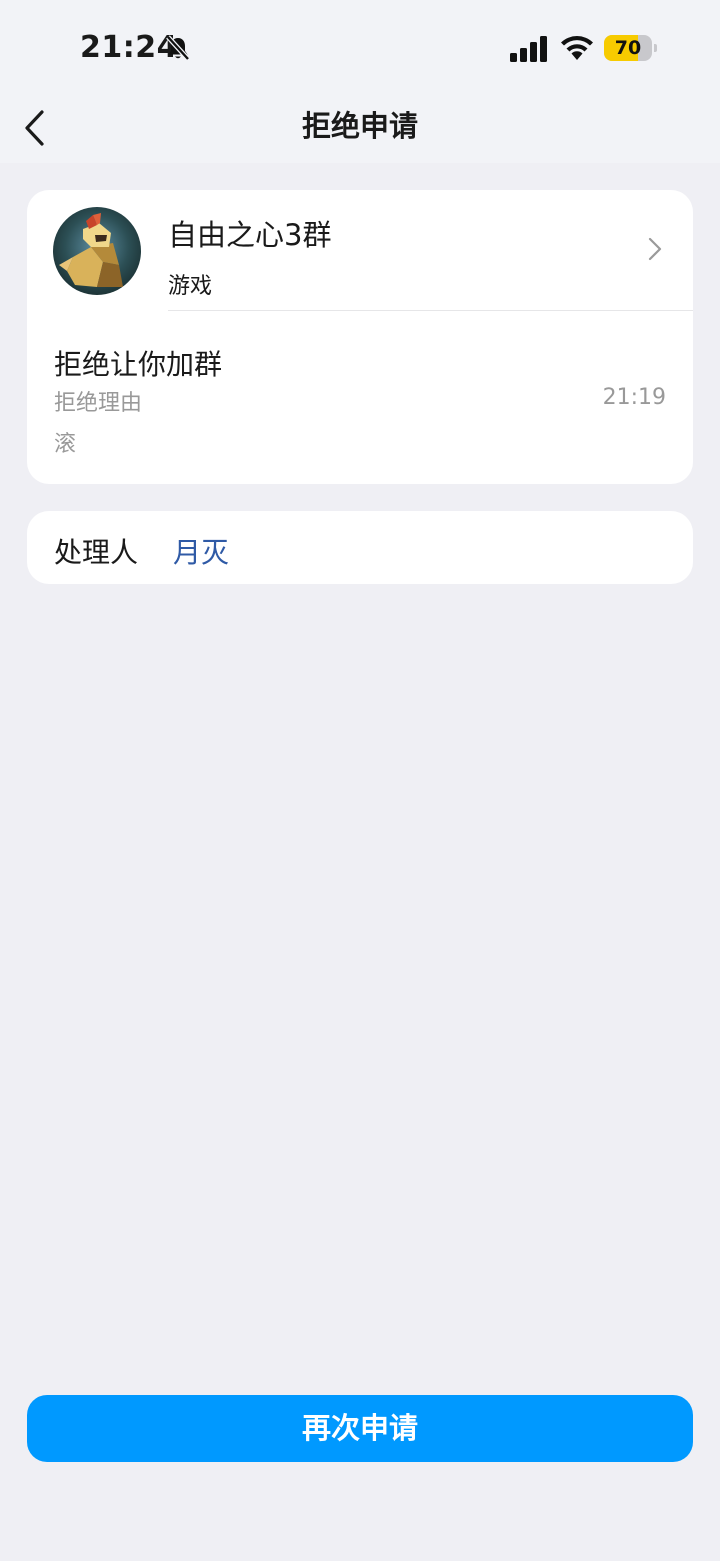 This screenshot has height=1561, width=720. What do you see at coordinates (577, 48) in the screenshot?
I see `wifi-icon` at bounding box center [577, 48].